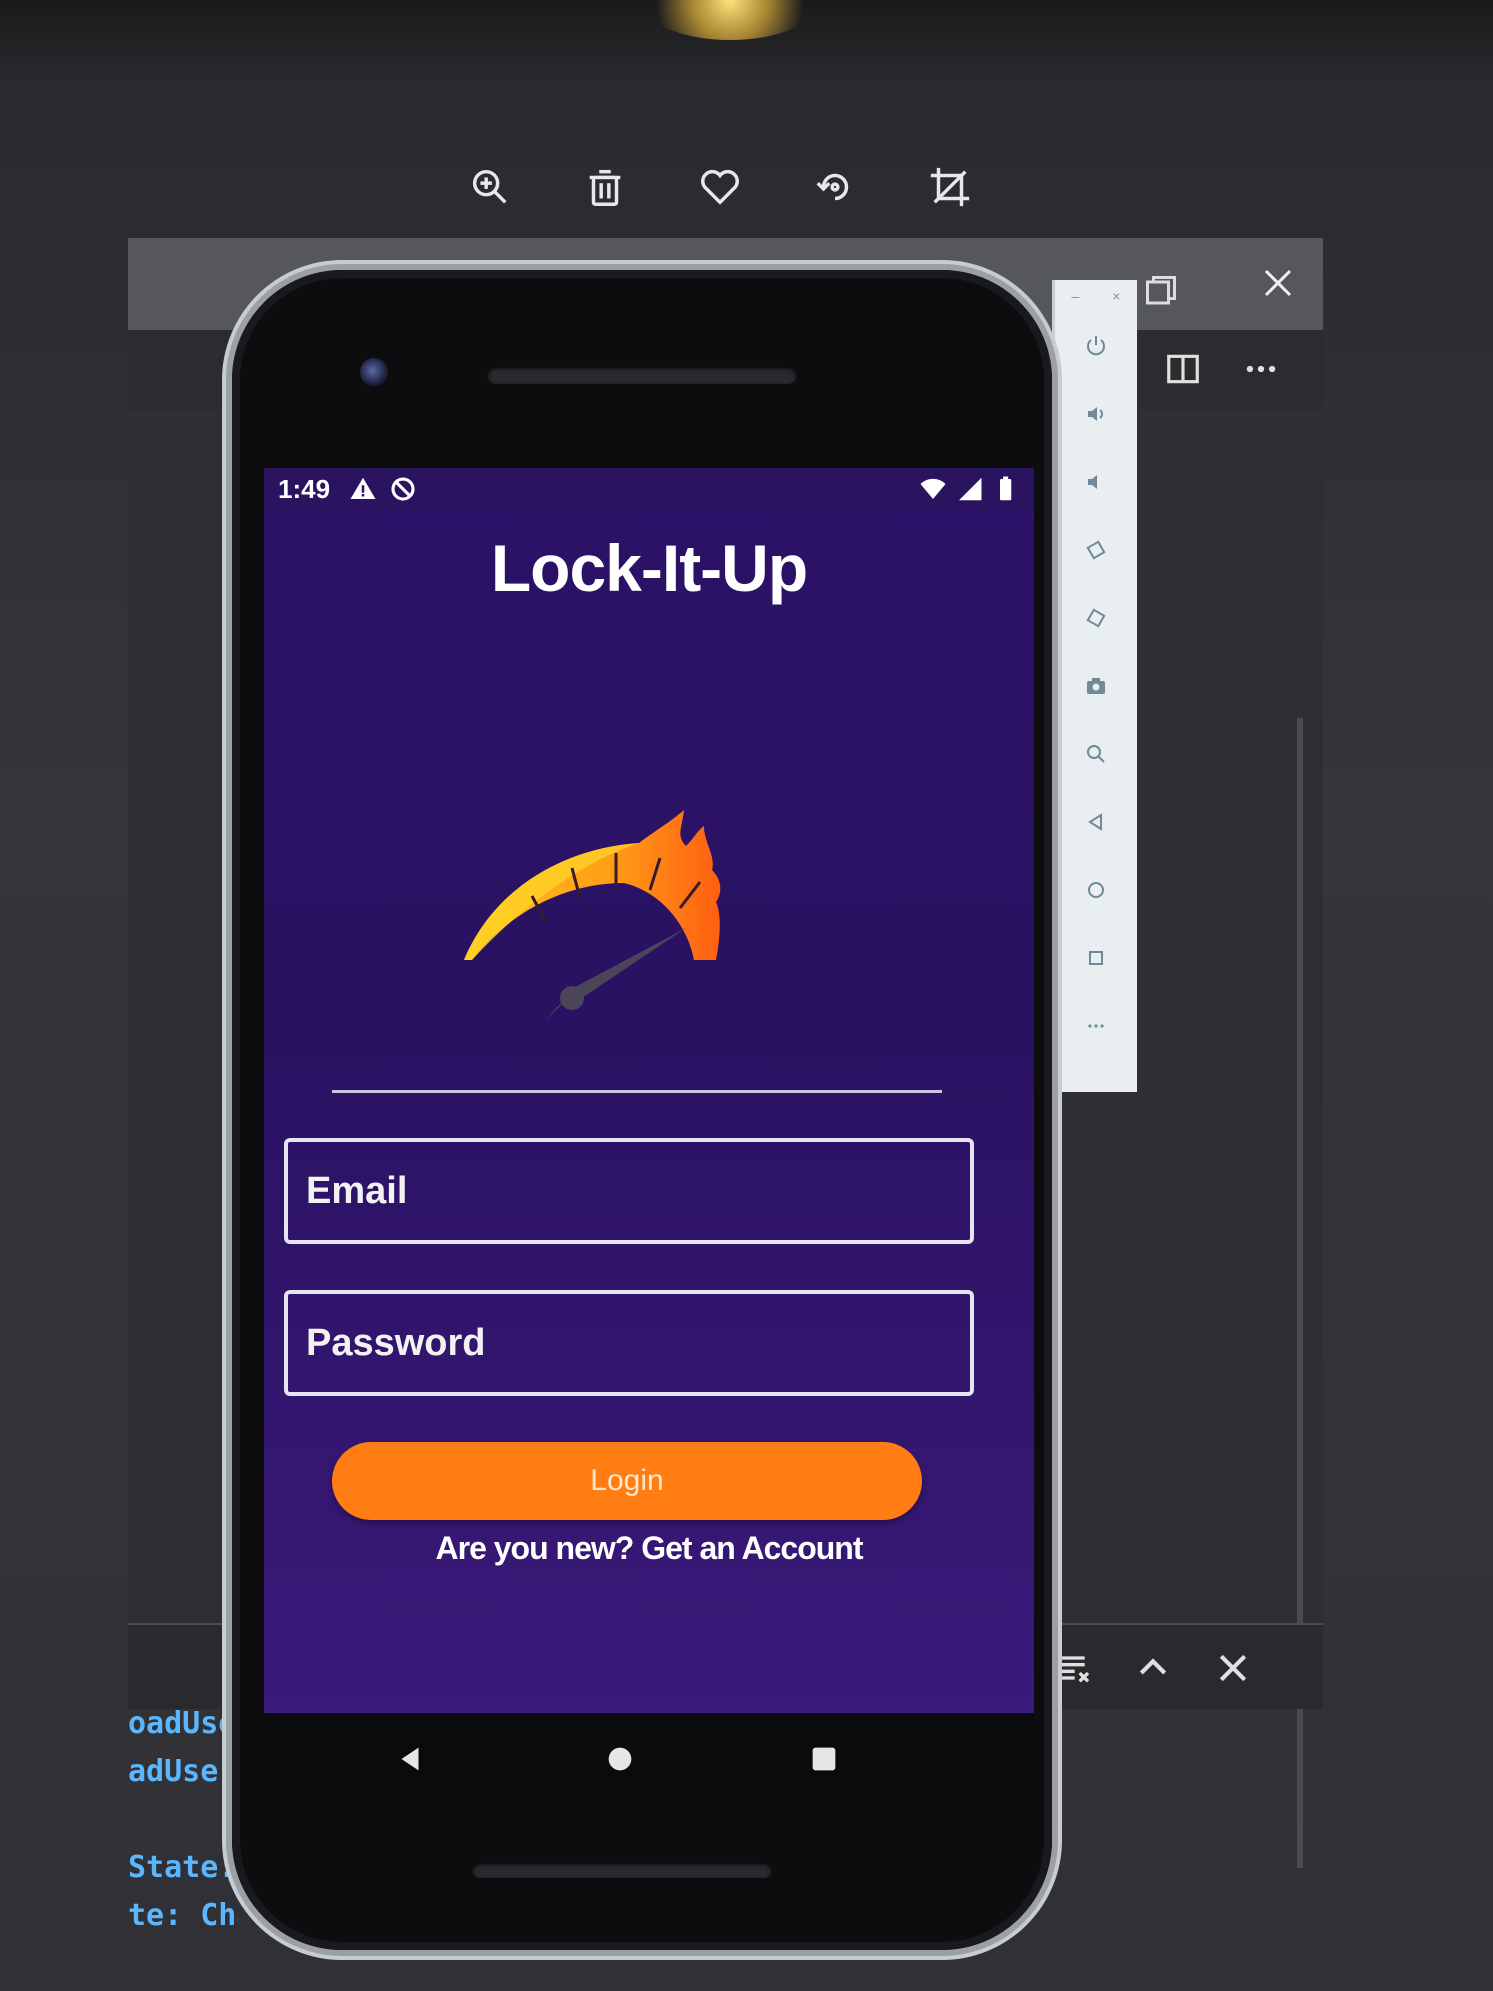 The height and width of the screenshot is (1991, 1493). I want to click on status-bar: 1:49, so click(649, 489).